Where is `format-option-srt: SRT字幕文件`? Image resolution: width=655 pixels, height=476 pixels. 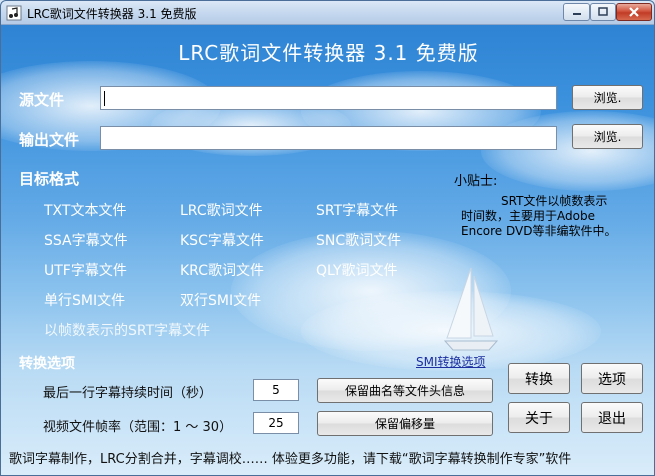
format-option-srt: SRT字幕文件 is located at coordinates (357, 210).